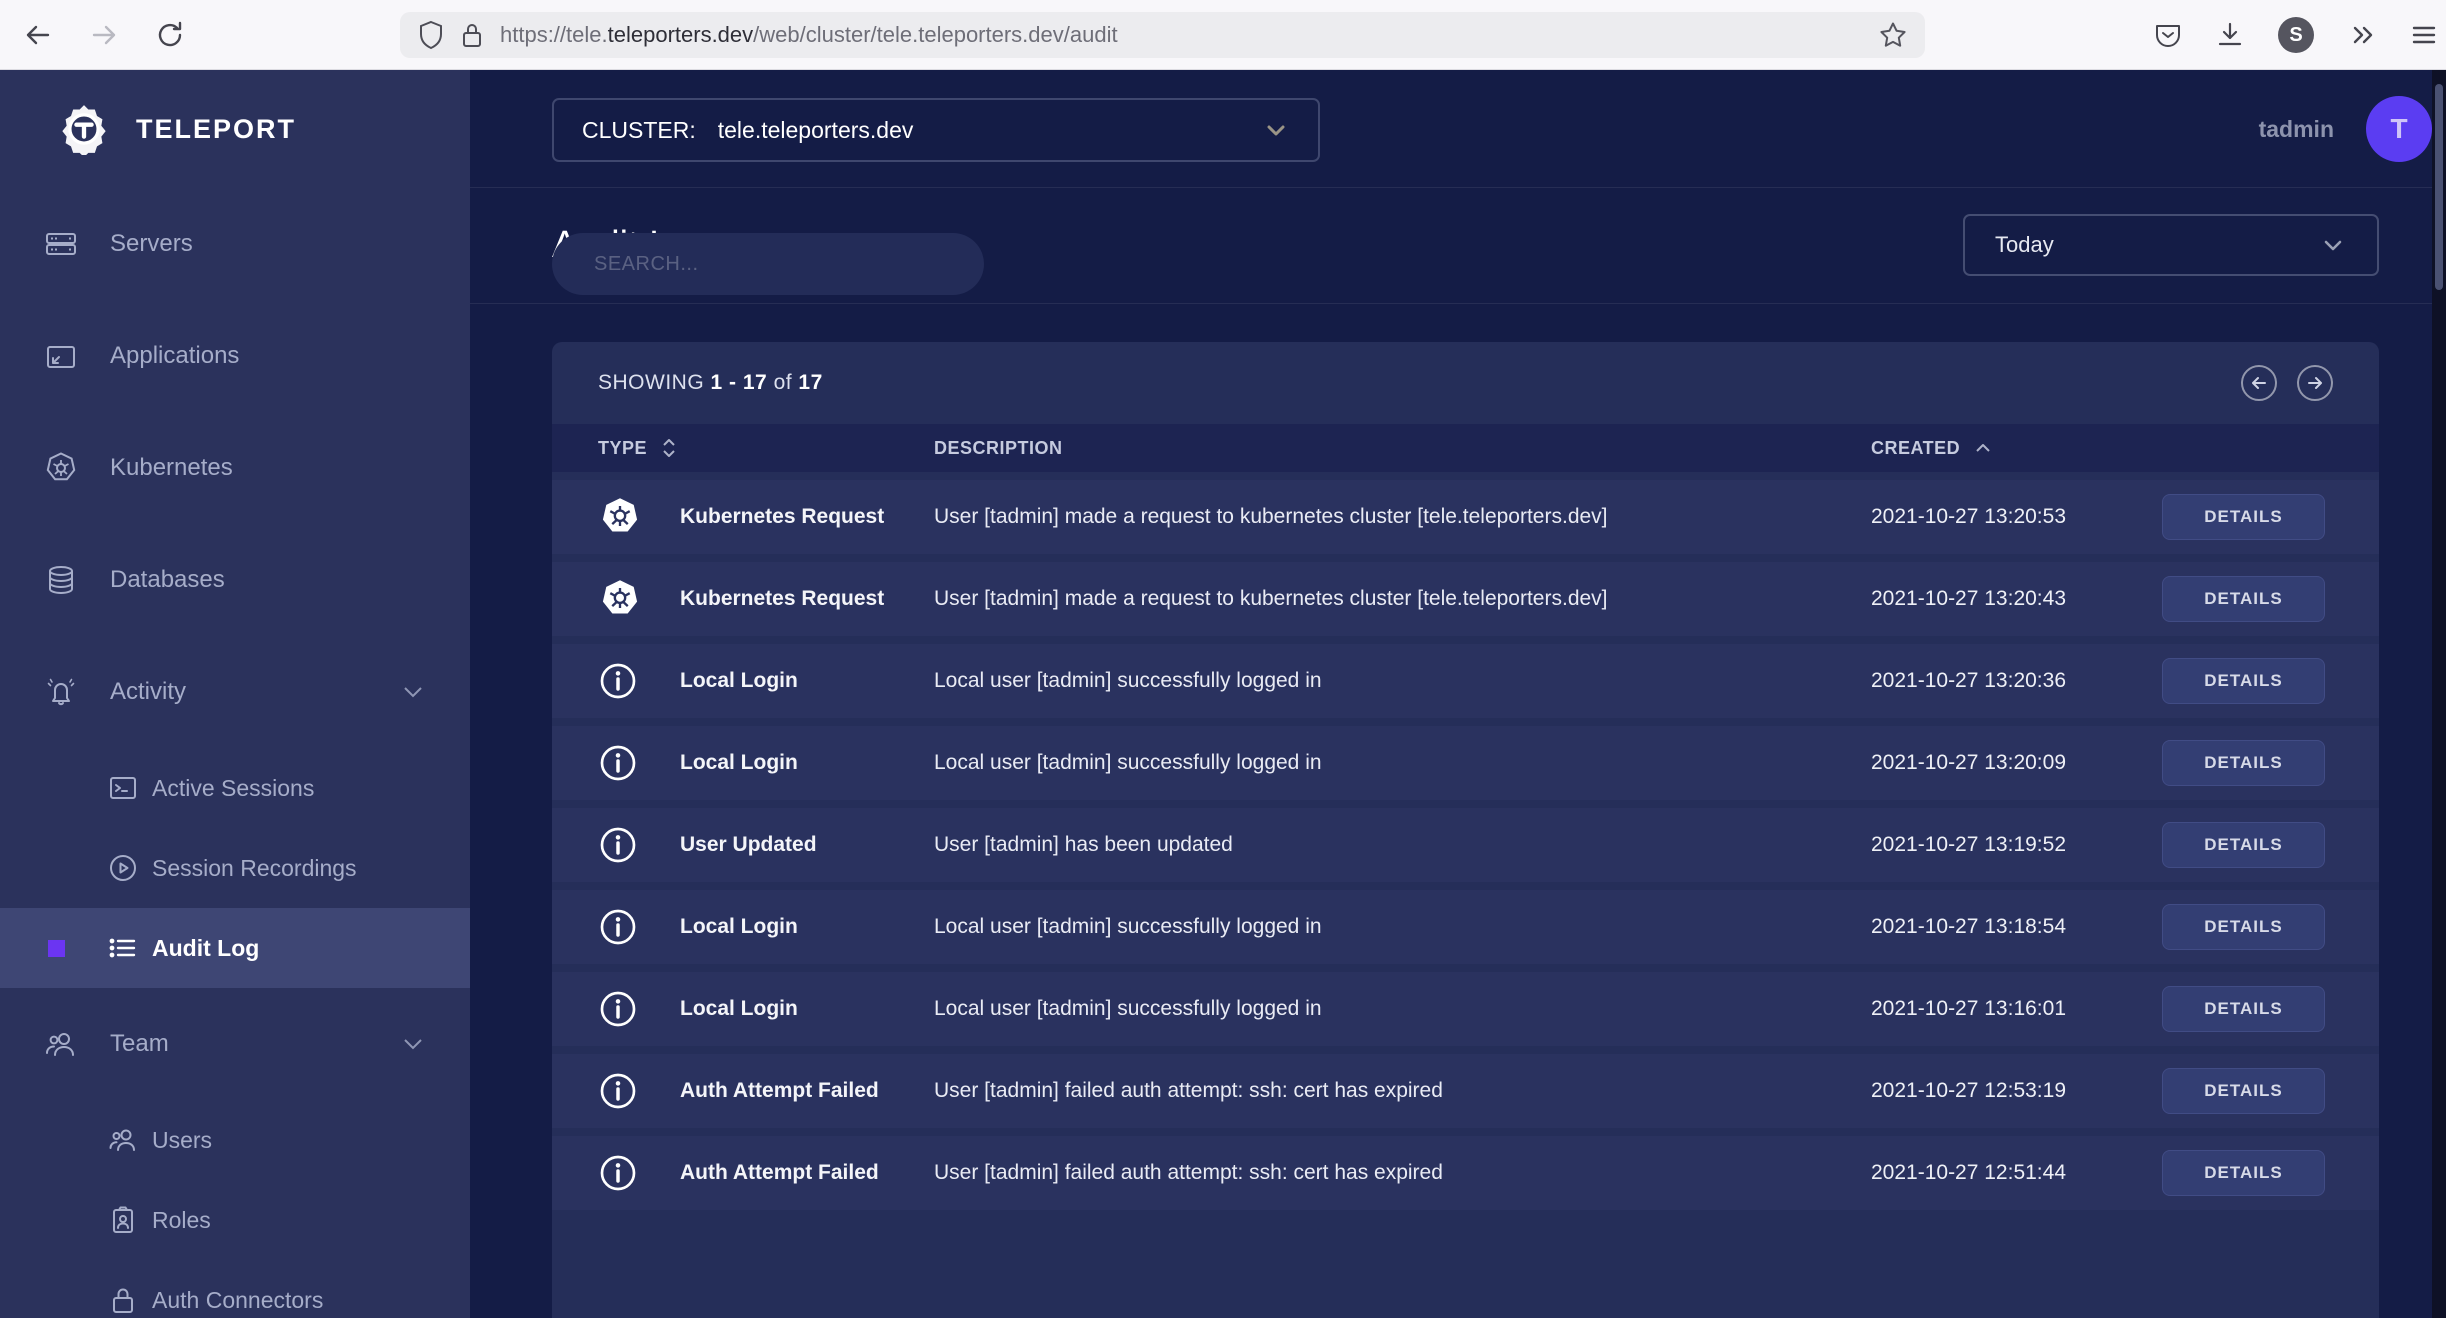  I want to click on sidebar-item-session-recordings: Session Recordings, so click(235, 868).